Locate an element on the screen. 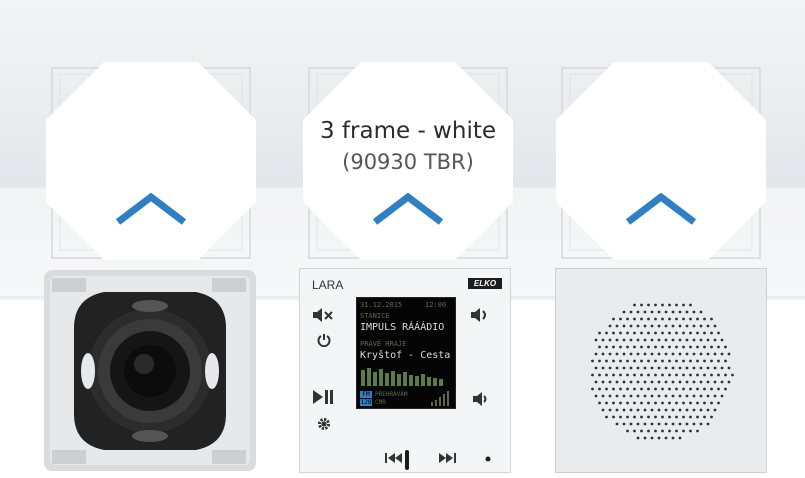 This screenshot has width=805, height=478. mute-icon is located at coordinates (323, 315).